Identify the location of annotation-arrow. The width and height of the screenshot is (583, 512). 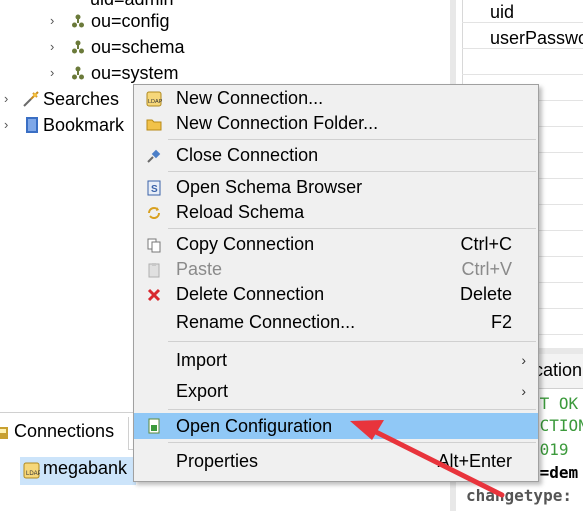
(427, 459).